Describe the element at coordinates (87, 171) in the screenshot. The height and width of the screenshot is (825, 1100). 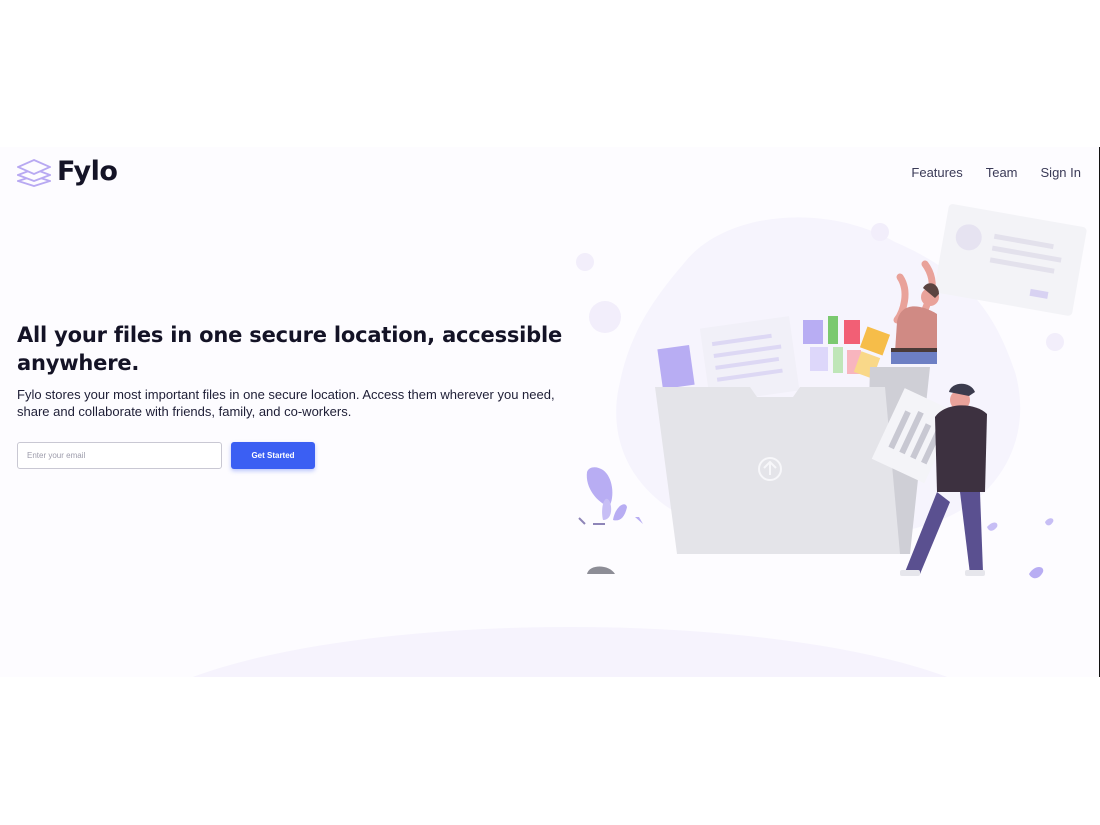
I see `brand-name: Fylo` at that location.